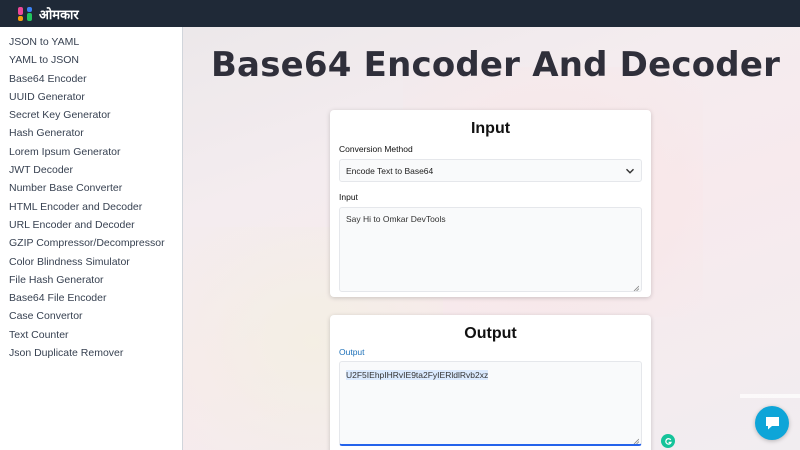  What do you see at coordinates (91, 225) in the screenshot?
I see `sidebar-item-url-encoder-decoder: URL Encoder and Decoder` at bounding box center [91, 225].